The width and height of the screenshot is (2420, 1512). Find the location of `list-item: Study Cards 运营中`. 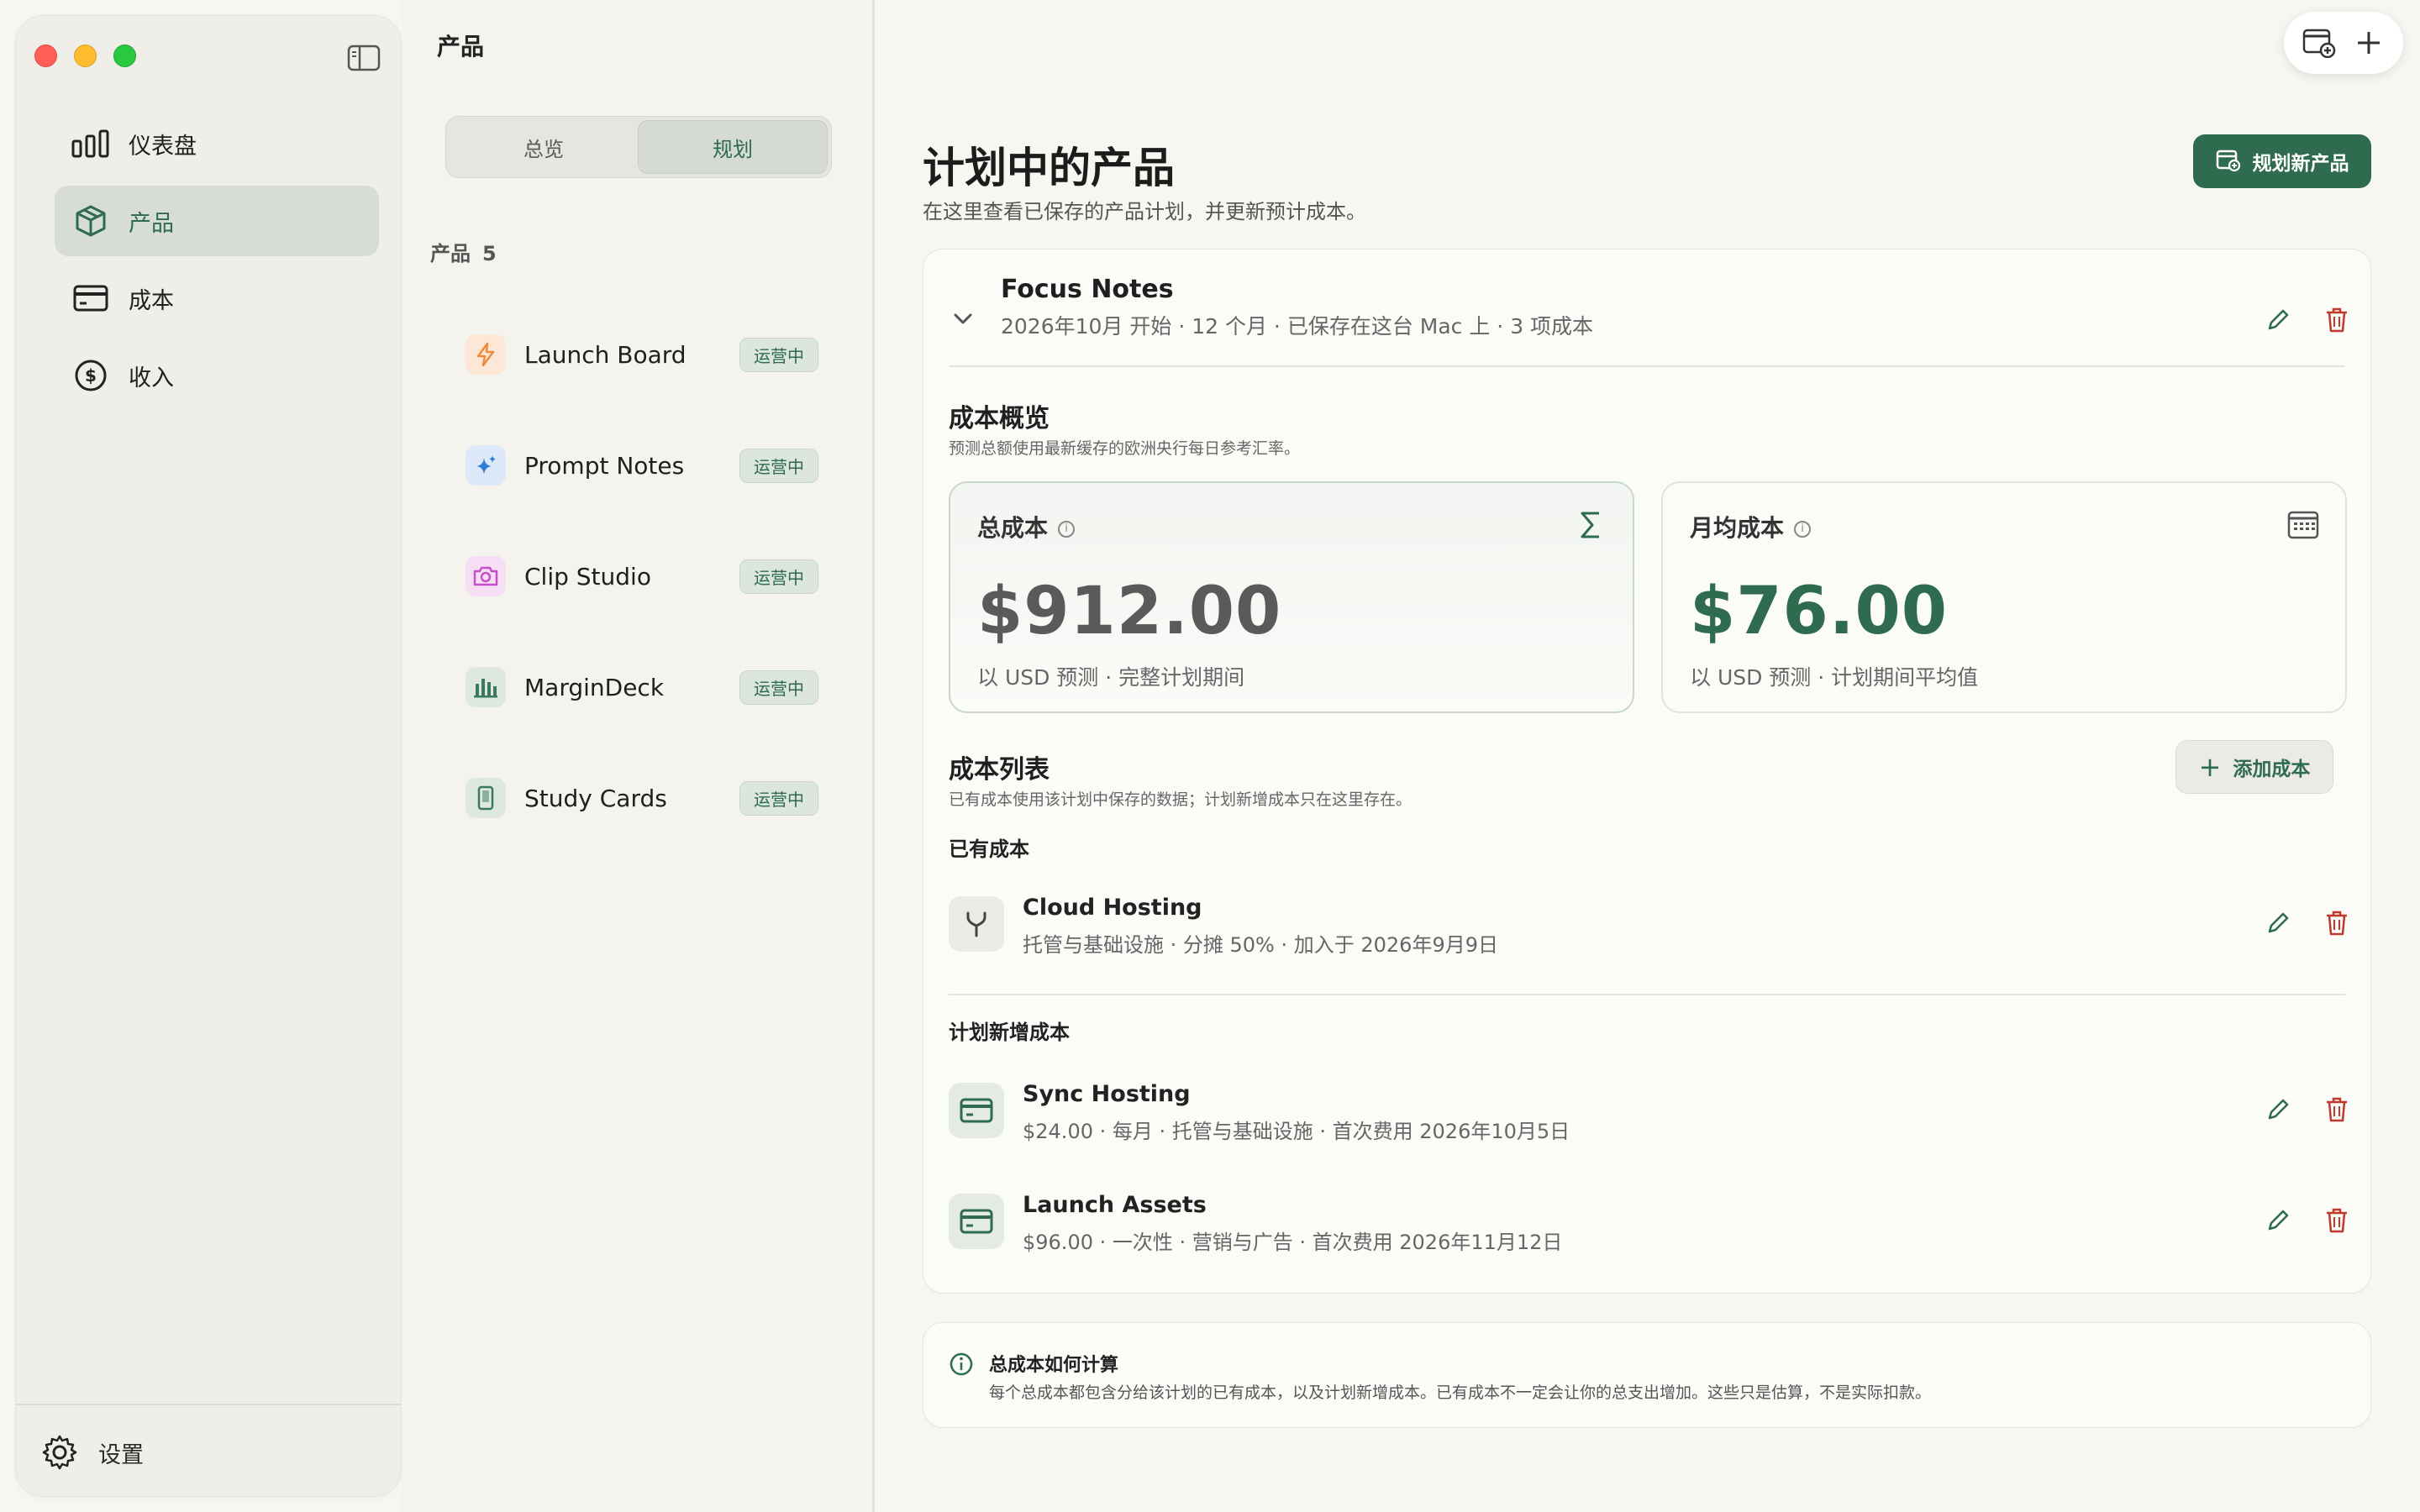

list-item: Study Cards 运营中 is located at coordinates (642, 798).